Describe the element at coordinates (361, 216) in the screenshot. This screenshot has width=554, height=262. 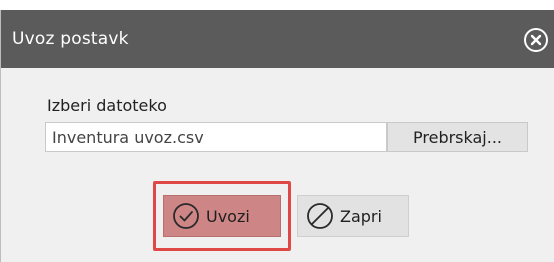
I see `cancel-button-label: Zapri` at that location.